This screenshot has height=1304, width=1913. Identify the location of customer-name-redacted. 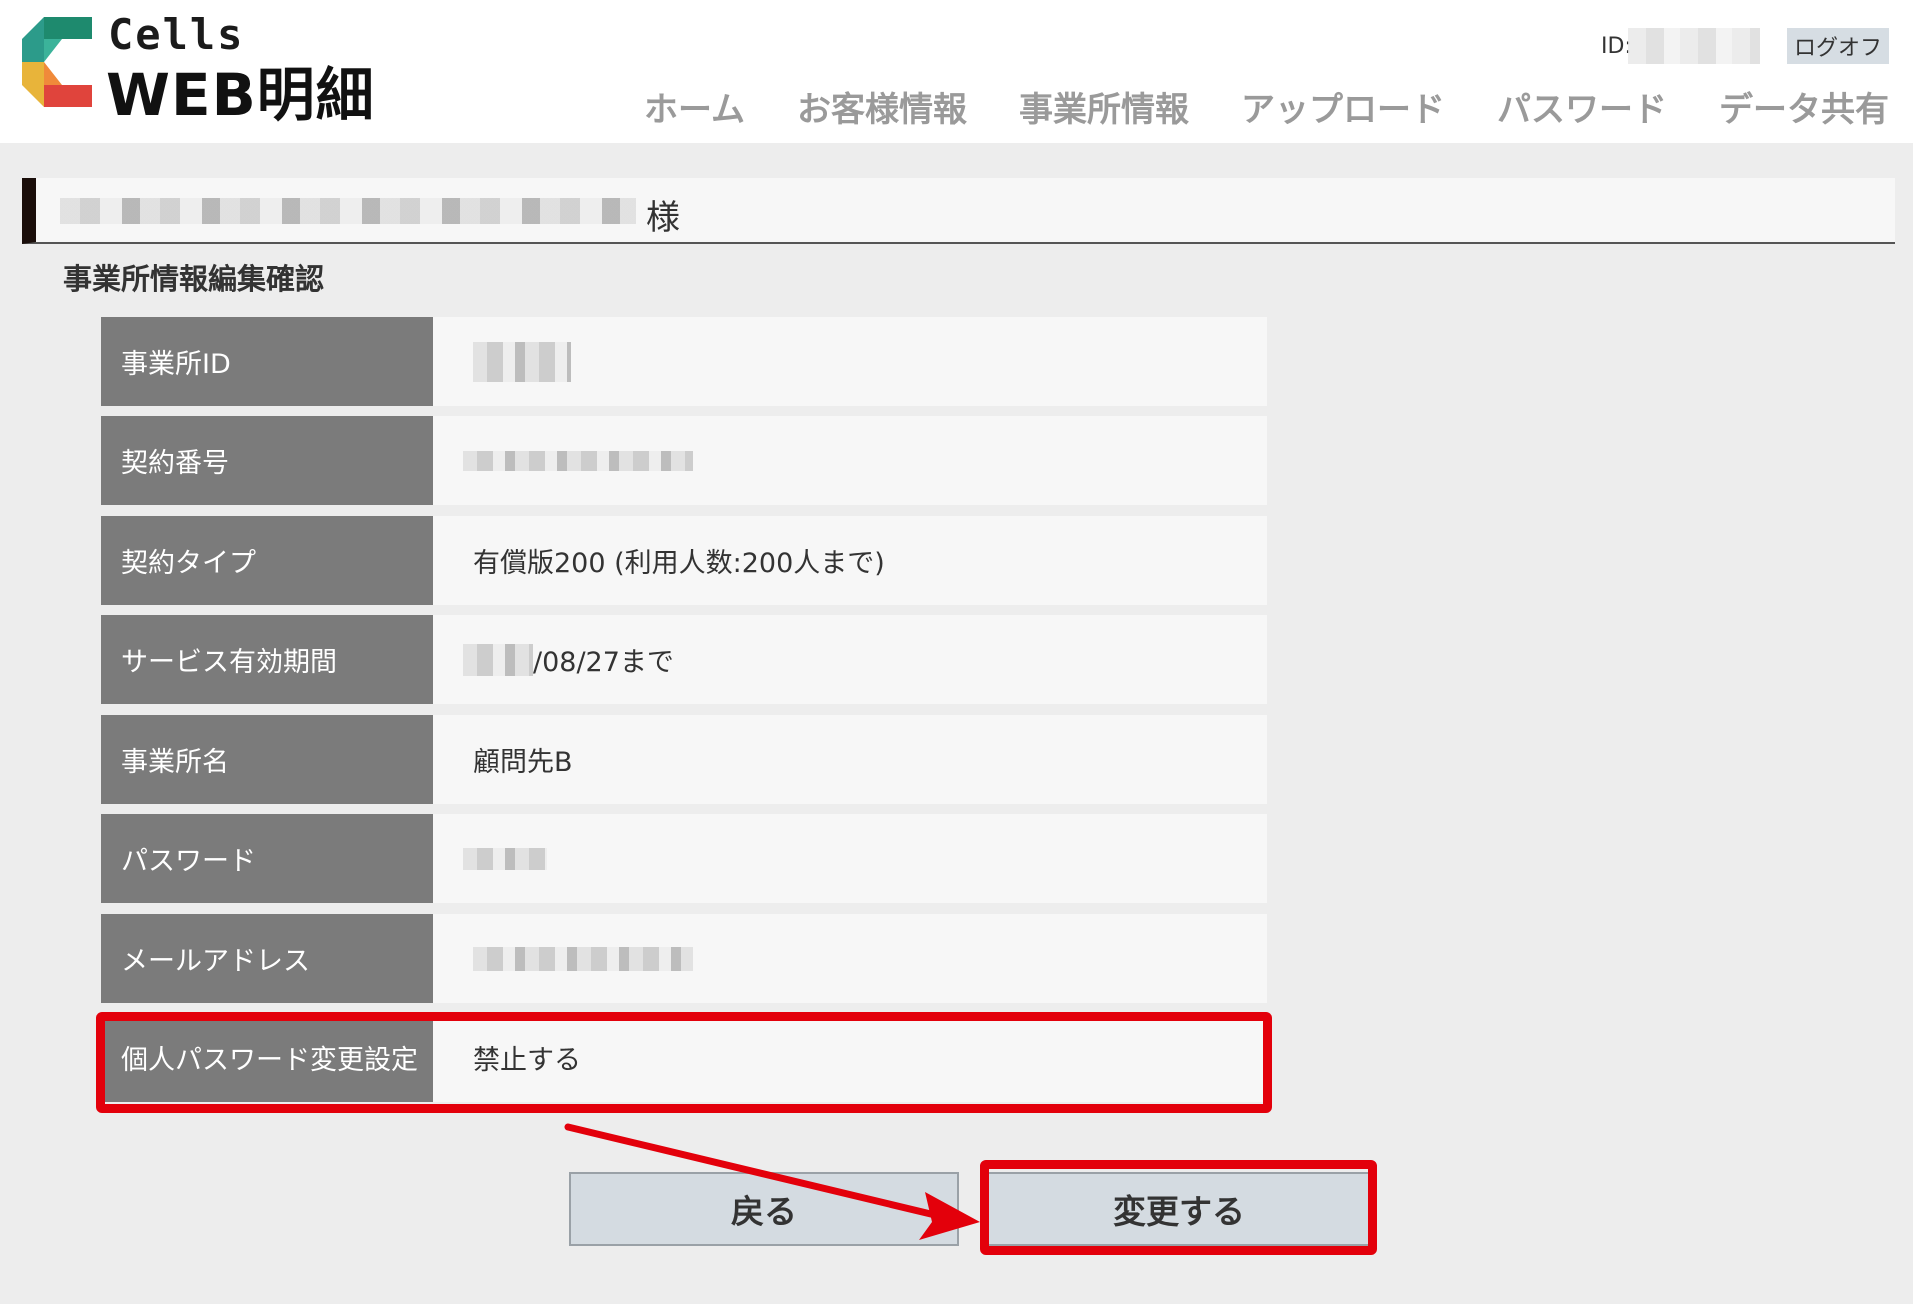
(348, 211).